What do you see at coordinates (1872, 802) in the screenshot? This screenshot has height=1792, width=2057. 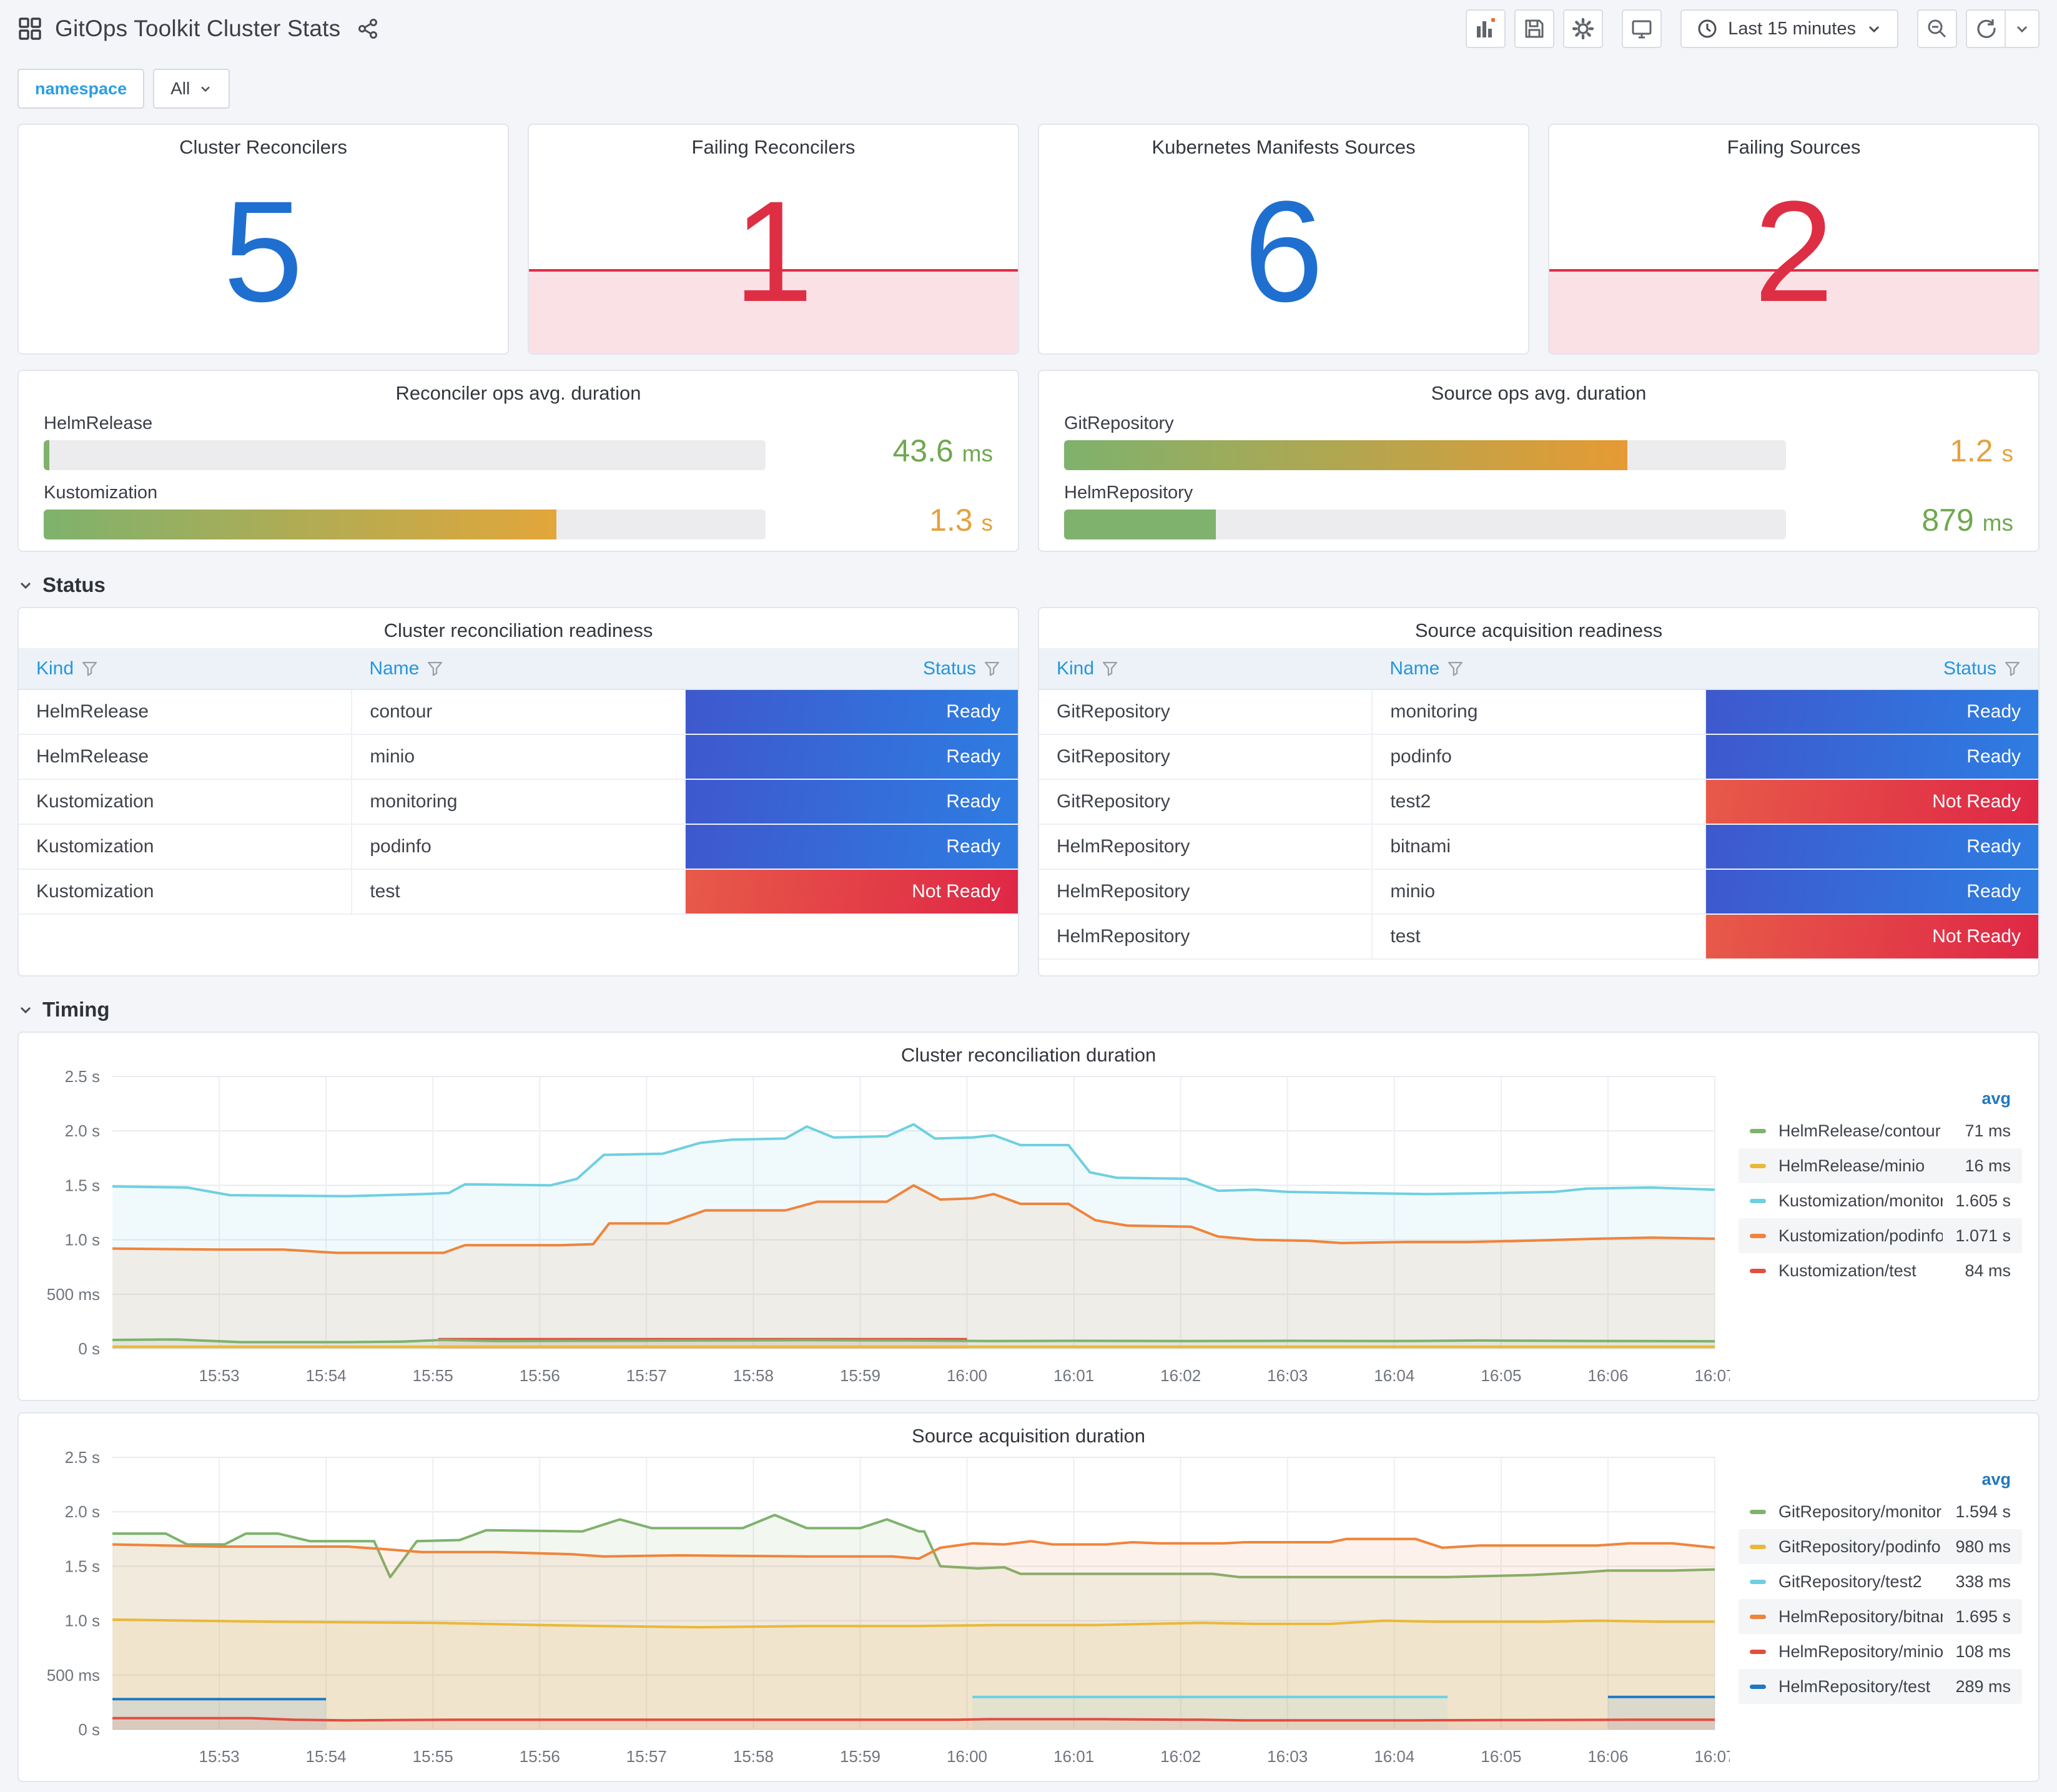 I see `status-cell: Not Ready` at bounding box center [1872, 802].